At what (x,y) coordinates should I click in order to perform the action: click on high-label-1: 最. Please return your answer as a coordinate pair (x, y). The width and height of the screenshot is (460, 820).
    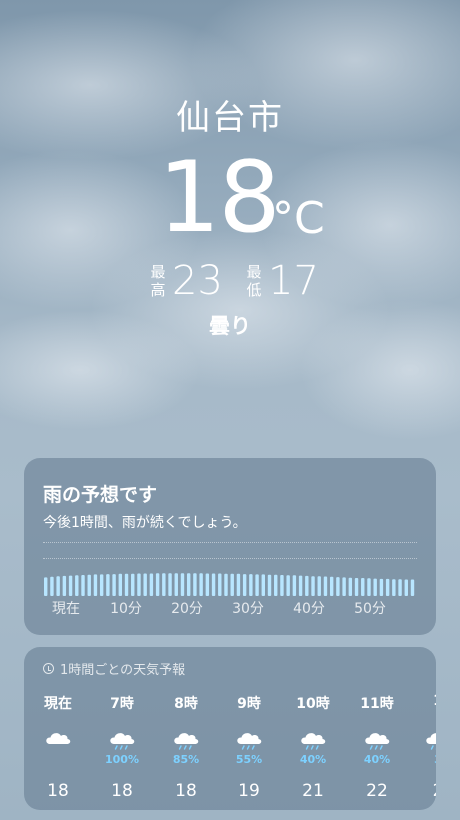
    Looking at the image, I should click on (158, 272).